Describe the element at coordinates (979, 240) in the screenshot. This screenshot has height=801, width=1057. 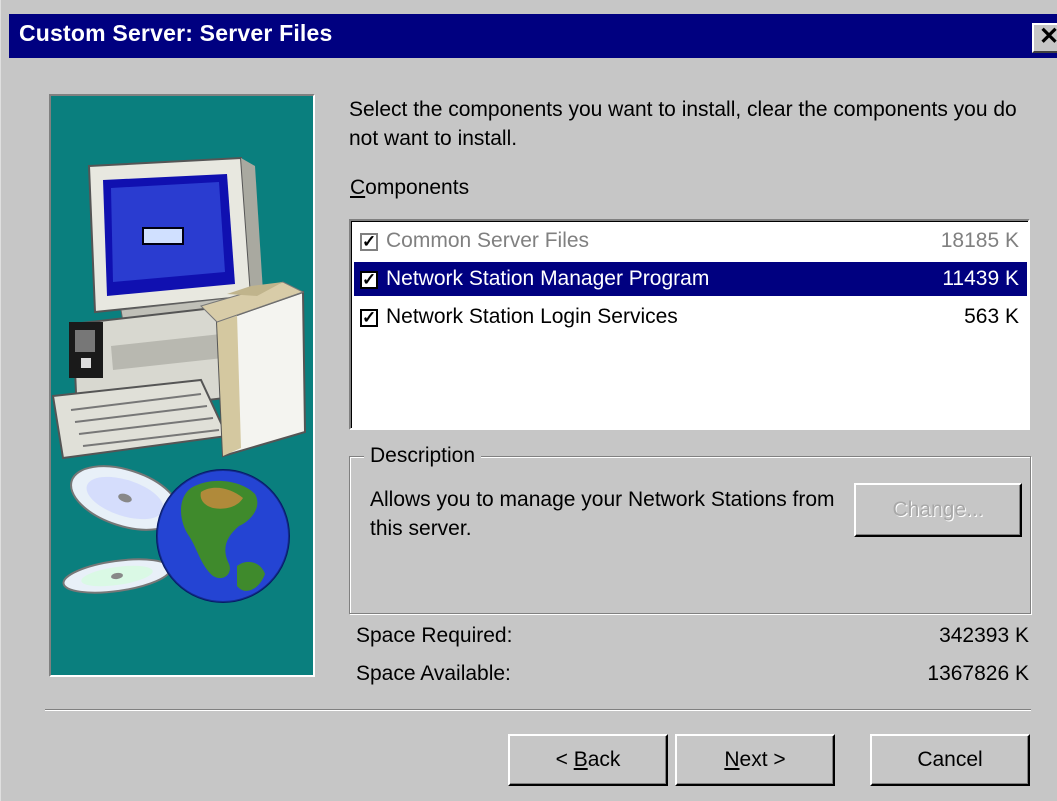
I see `component-size: 18185 K` at that location.